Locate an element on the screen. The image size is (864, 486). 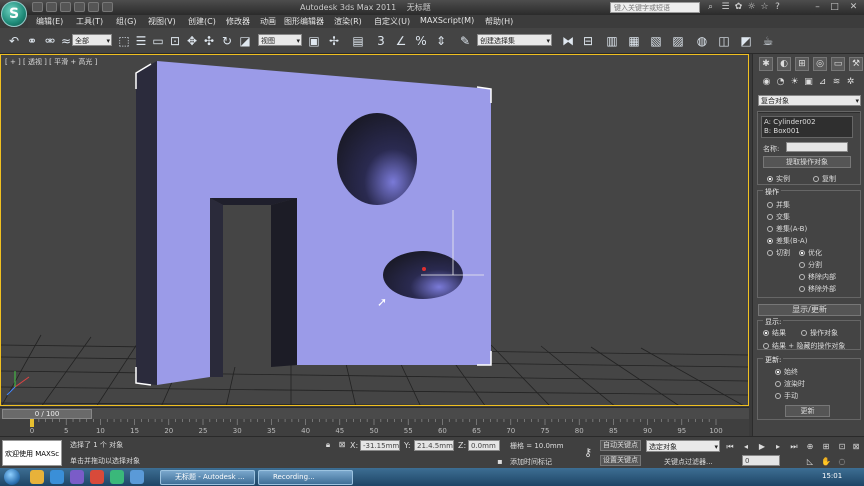
app-logo-icon: S is located at coordinates (14, 14).